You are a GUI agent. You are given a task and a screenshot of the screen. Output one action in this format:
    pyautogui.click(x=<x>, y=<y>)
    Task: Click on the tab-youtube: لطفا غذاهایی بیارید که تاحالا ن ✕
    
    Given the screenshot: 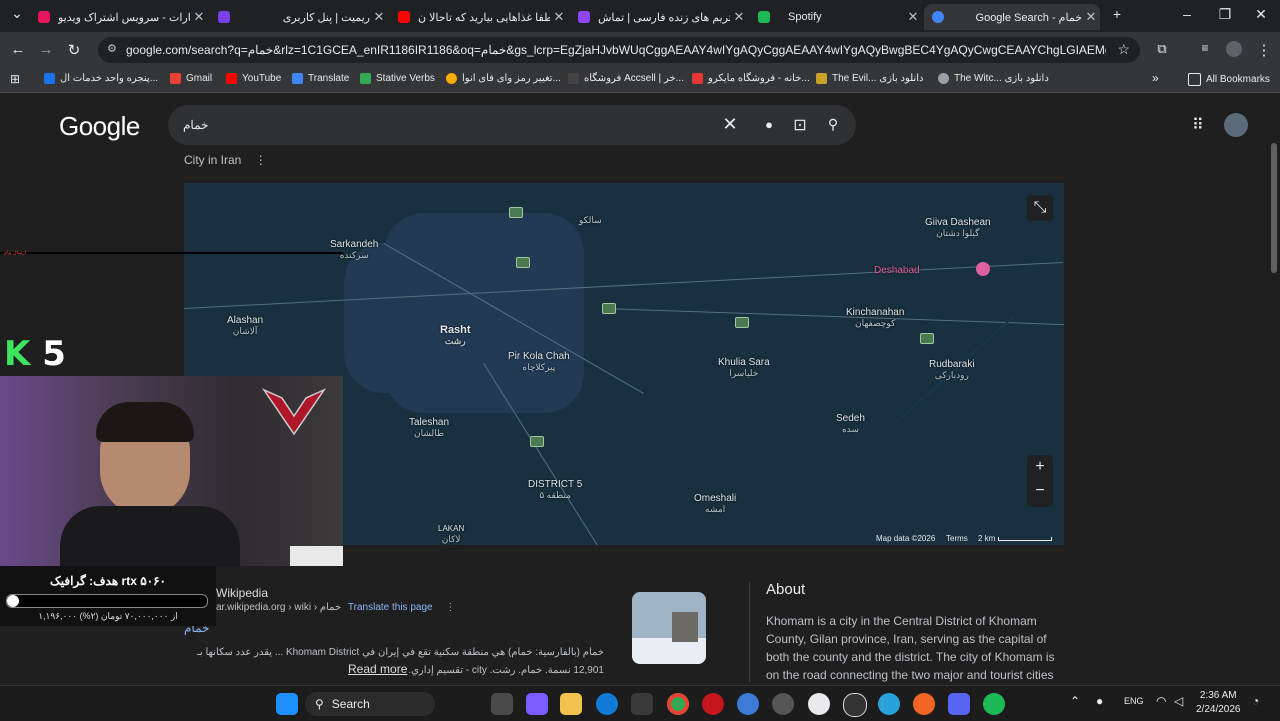 What is the action you would take?
    pyautogui.click(x=479, y=17)
    